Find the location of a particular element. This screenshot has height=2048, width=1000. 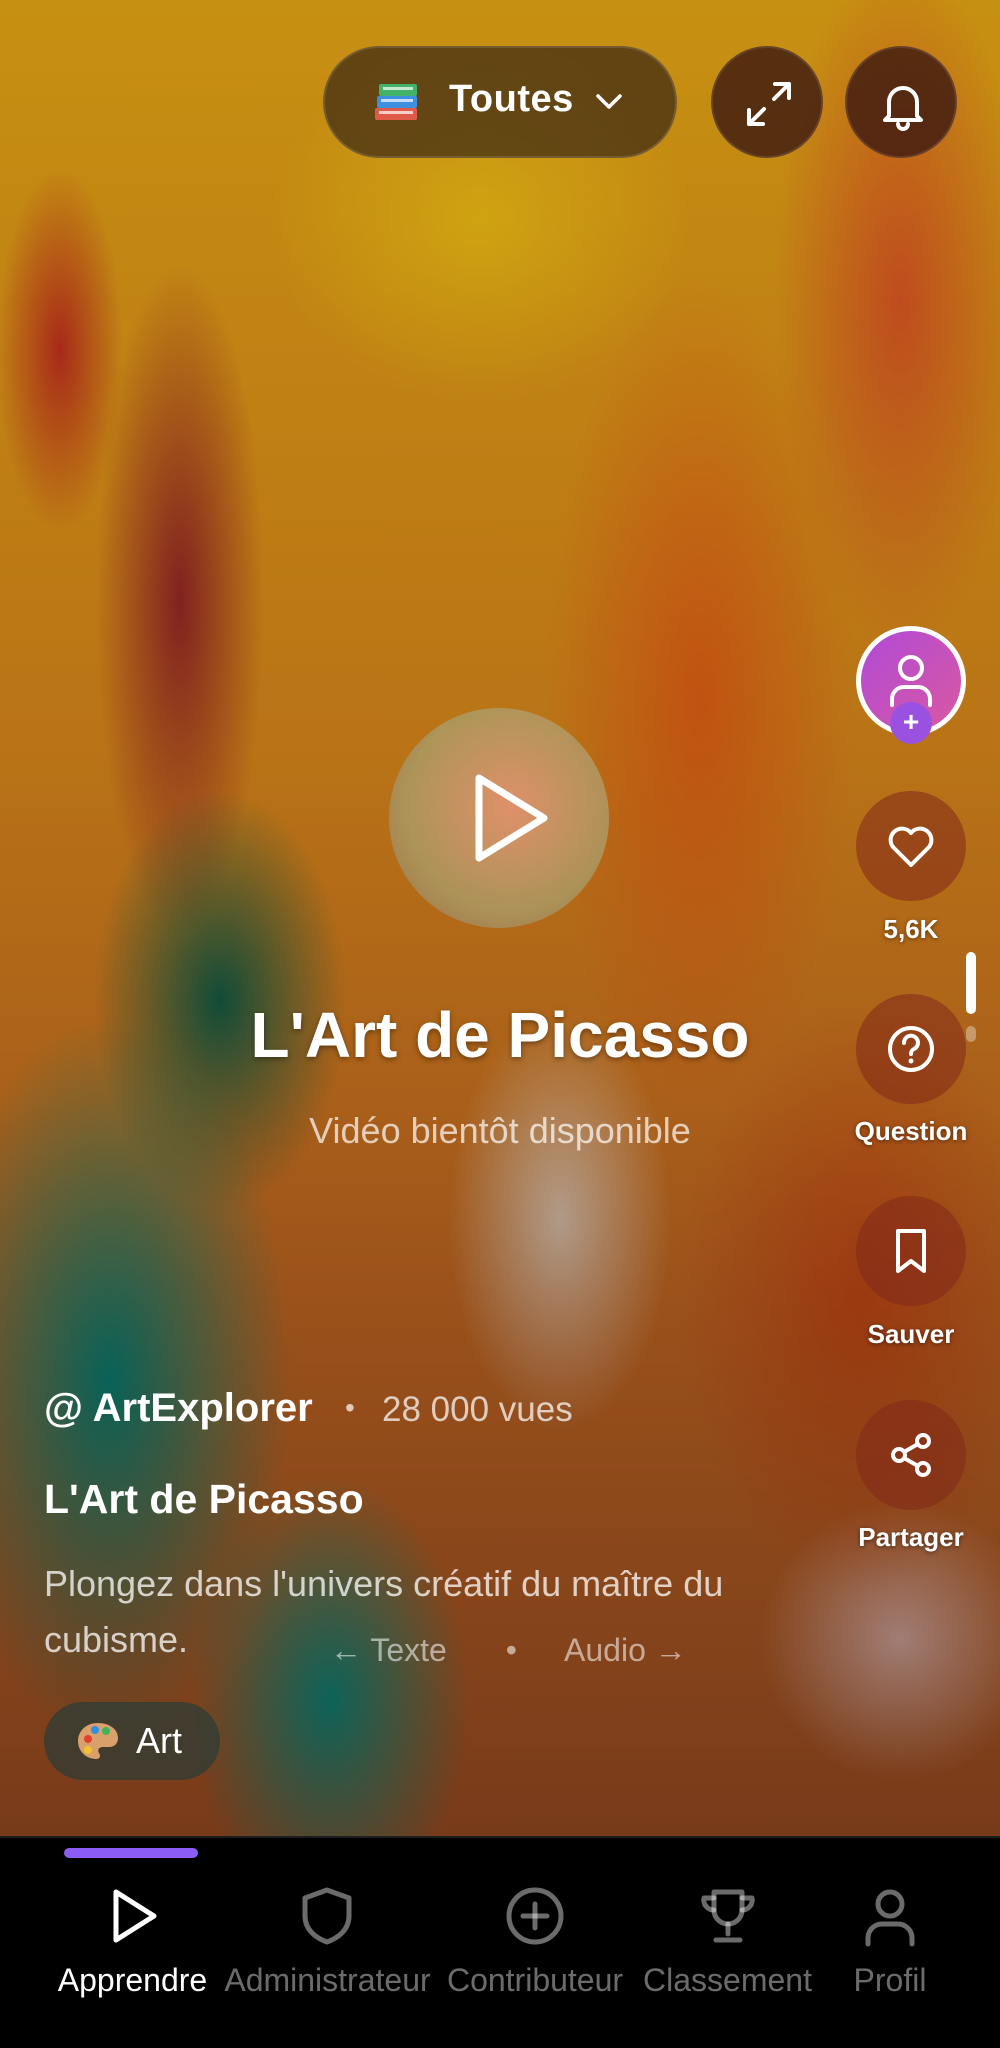

like-button is located at coordinates (911, 846).